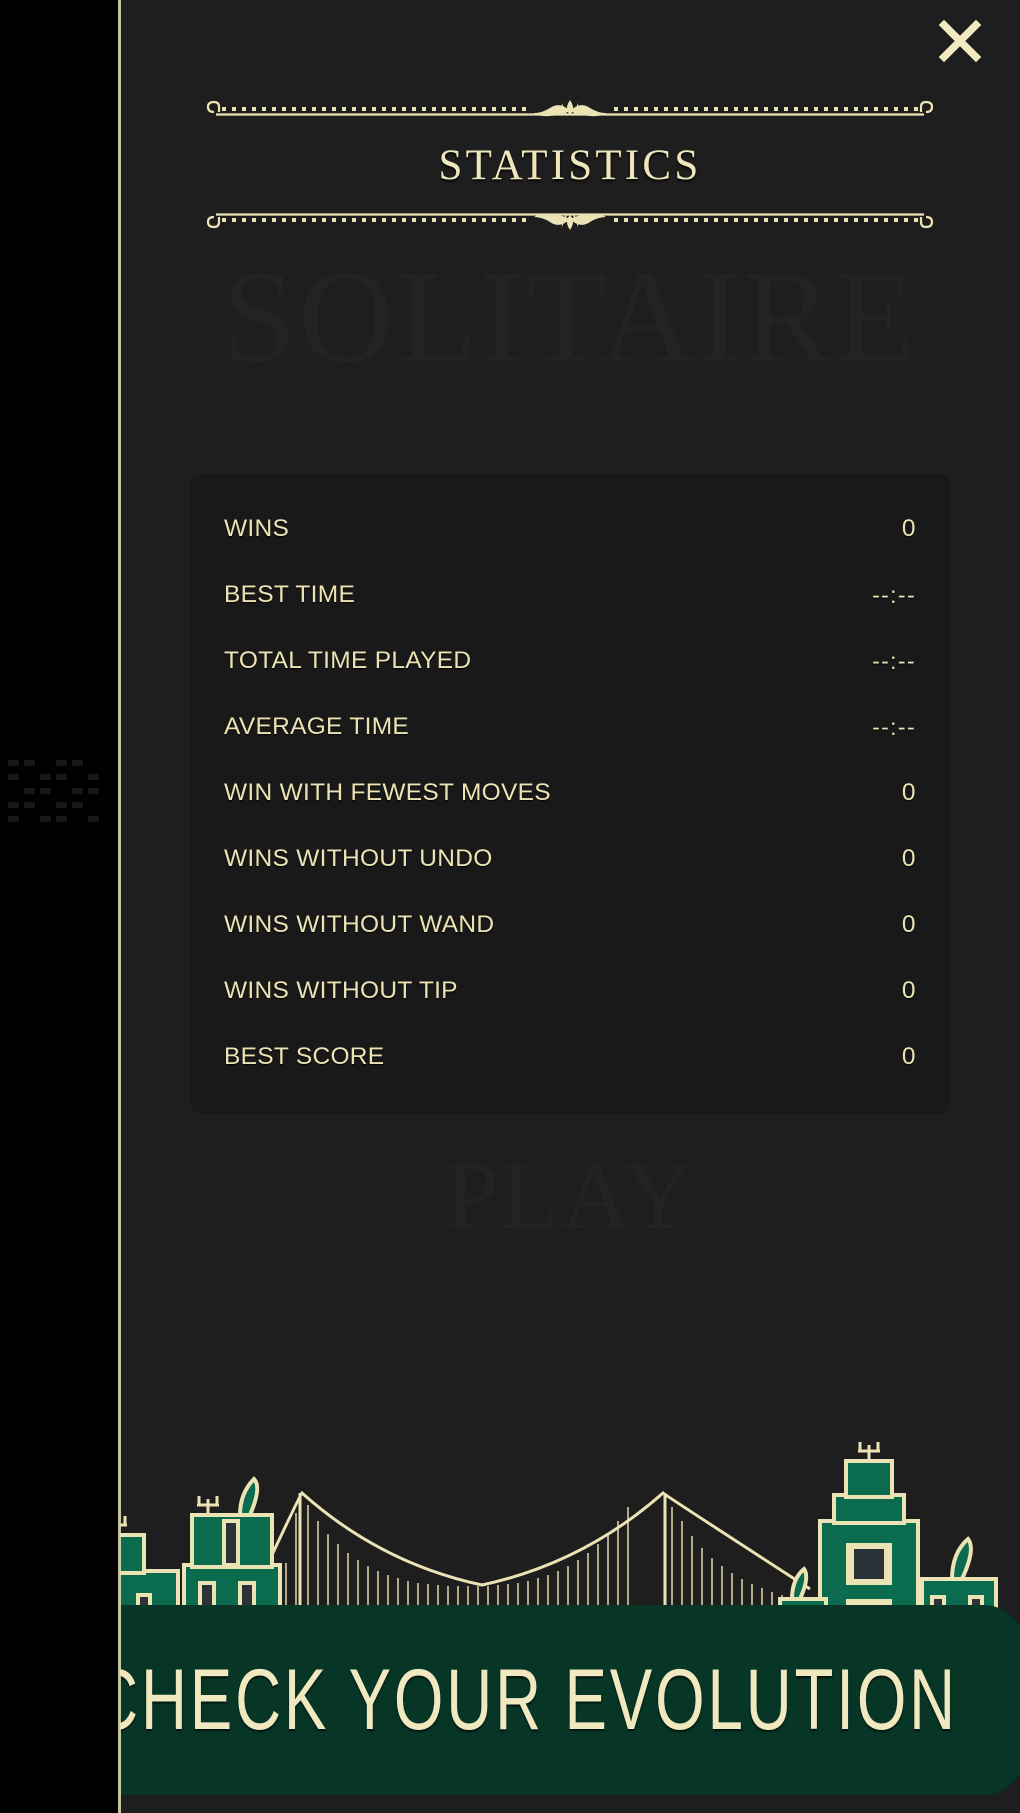 The image size is (1020, 1813). I want to click on city-skyline-illustration, so click(570, 1518).